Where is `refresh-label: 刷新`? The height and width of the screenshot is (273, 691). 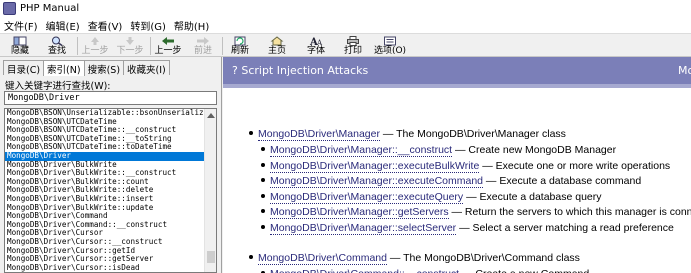 refresh-label: 刷新 is located at coordinates (239, 51).